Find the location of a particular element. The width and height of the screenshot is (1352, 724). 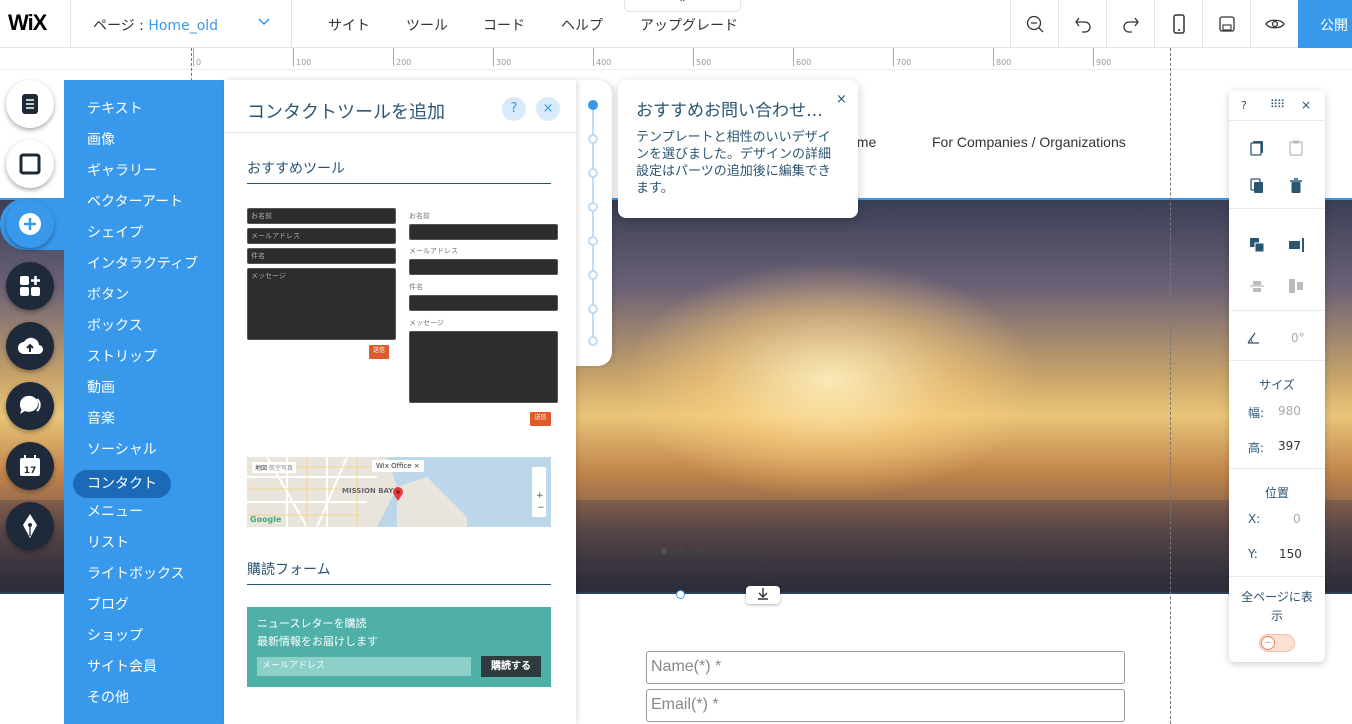

drag-handle-icon: ⠿⠿ is located at coordinates (1277, 104).